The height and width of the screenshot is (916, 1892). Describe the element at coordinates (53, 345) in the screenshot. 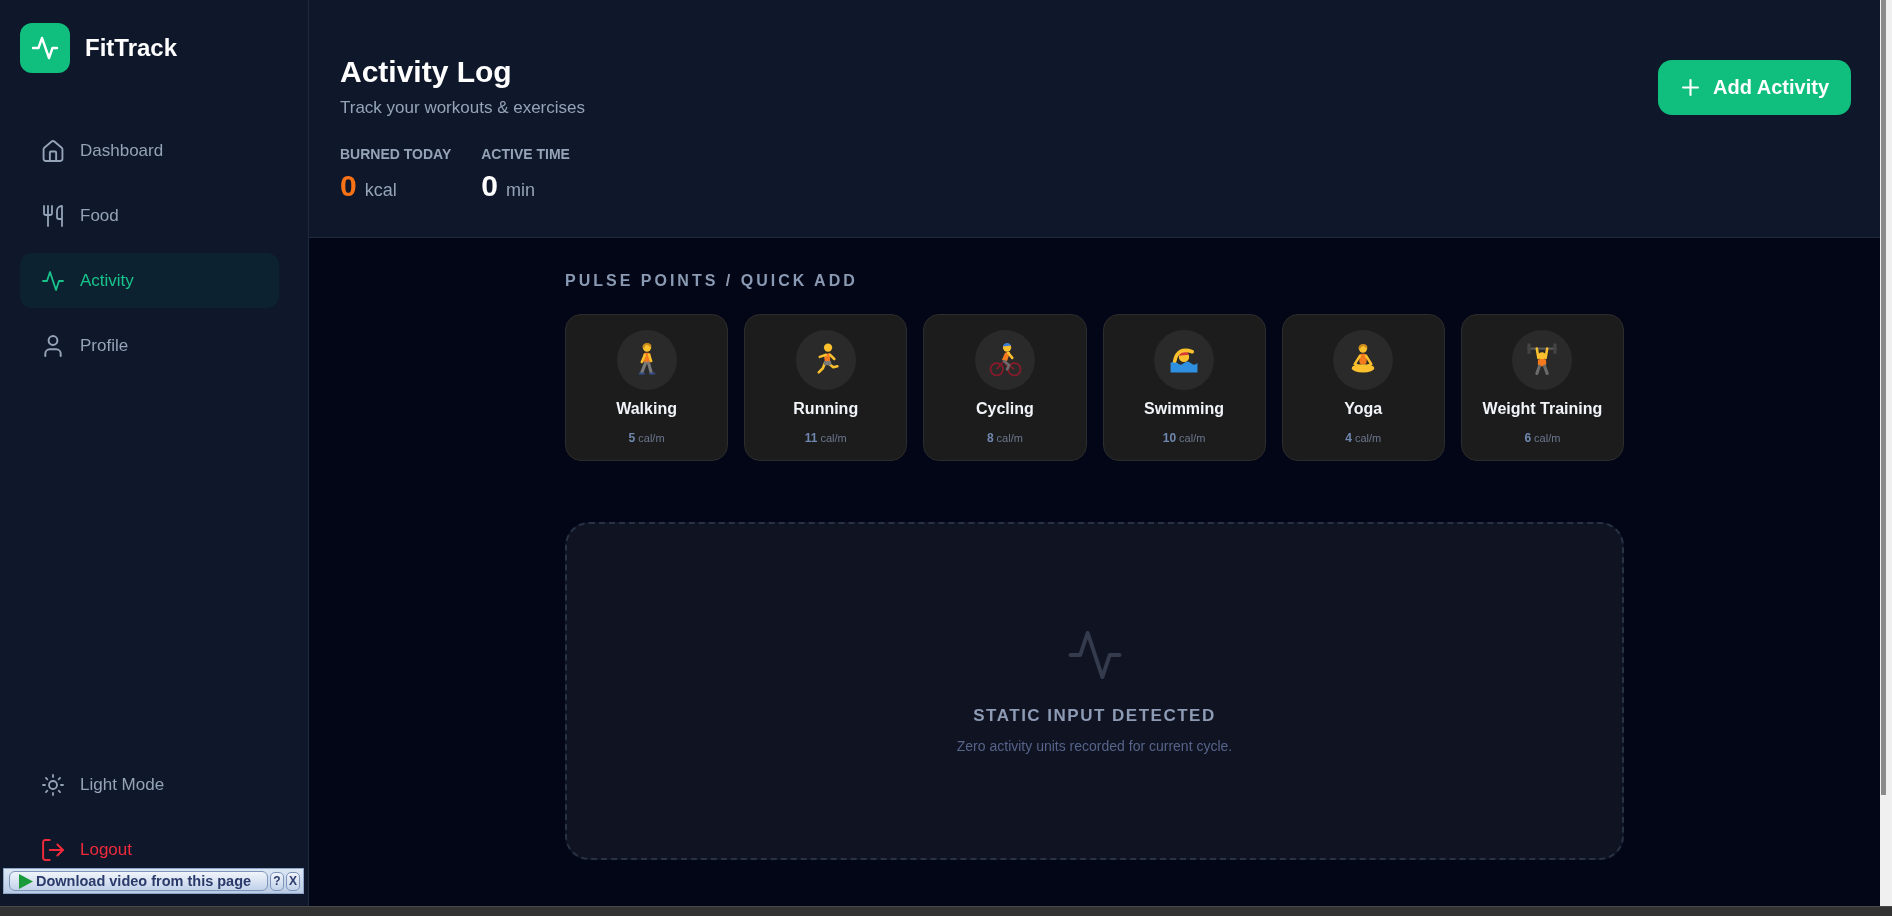

I see `person-icon` at that location.